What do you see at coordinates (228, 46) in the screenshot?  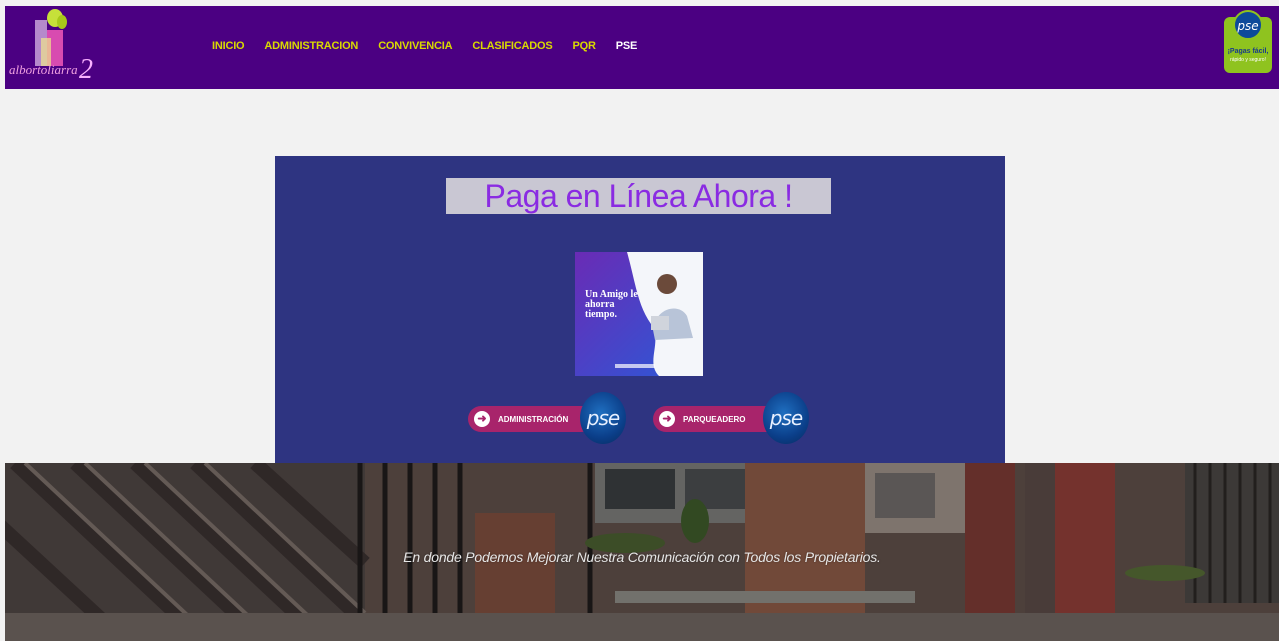 I see `nav-inicio: INICIO` at bounding box center [228, 46].